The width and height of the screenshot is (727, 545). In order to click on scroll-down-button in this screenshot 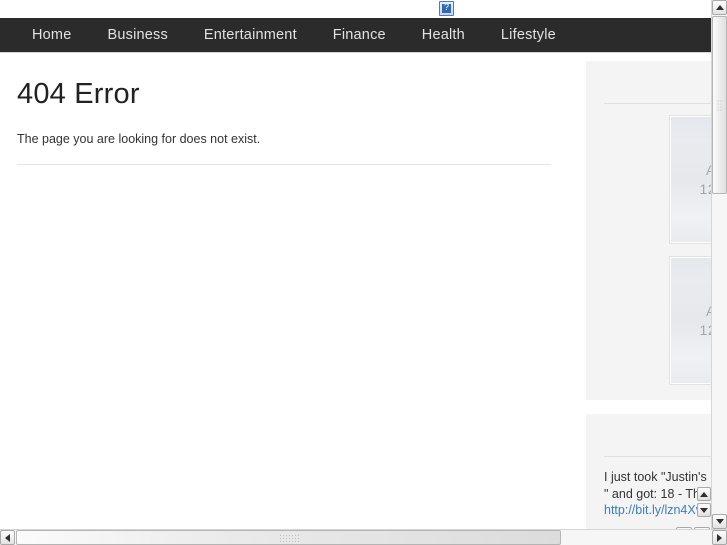, I will do `click(719, 521)`.